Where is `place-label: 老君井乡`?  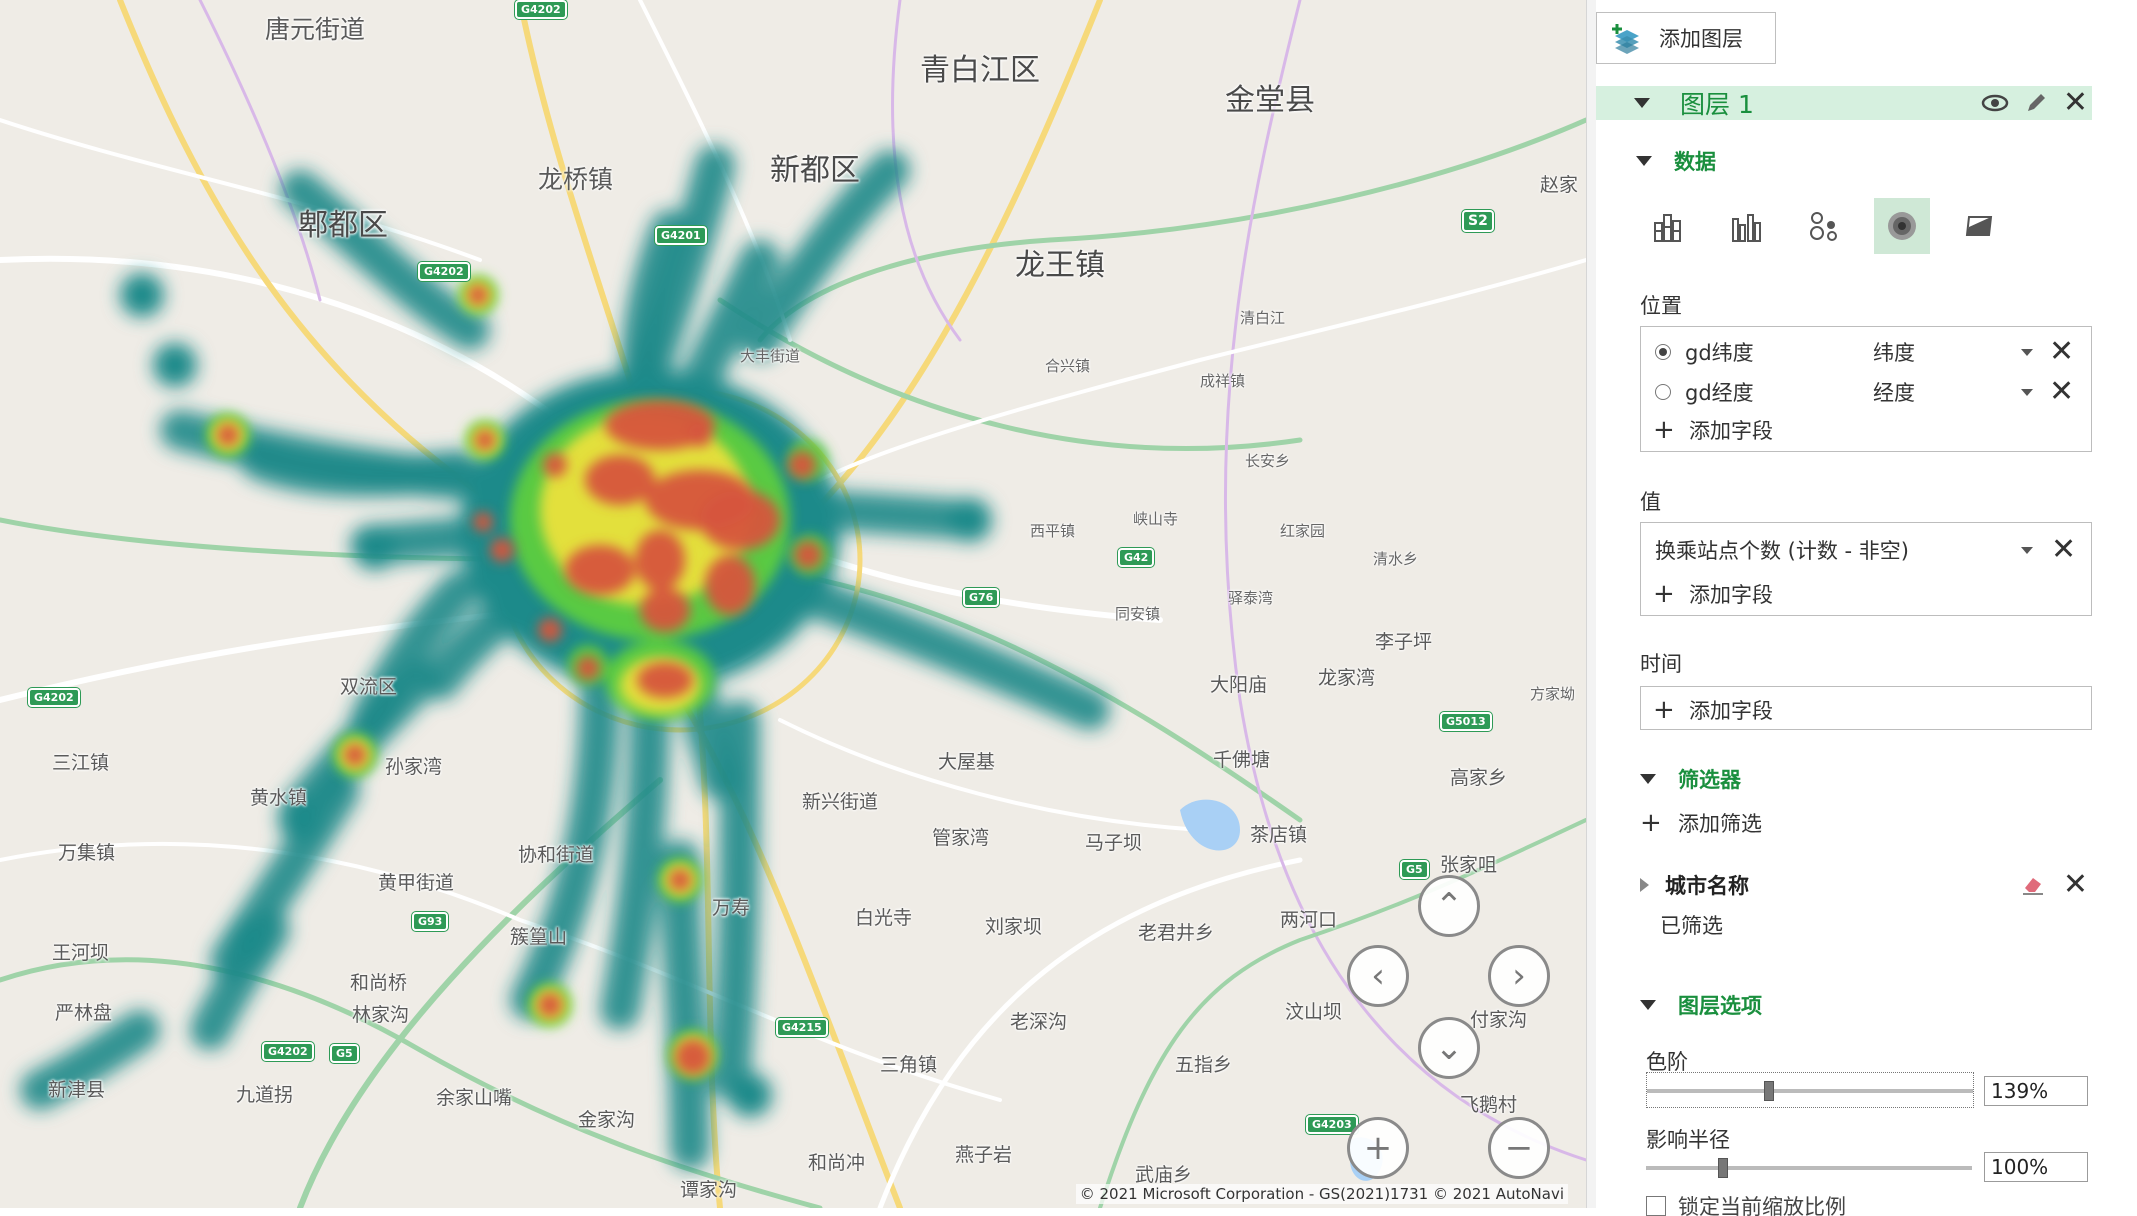
place-label: 老君井乡 is located at coordinates (1176, 933).